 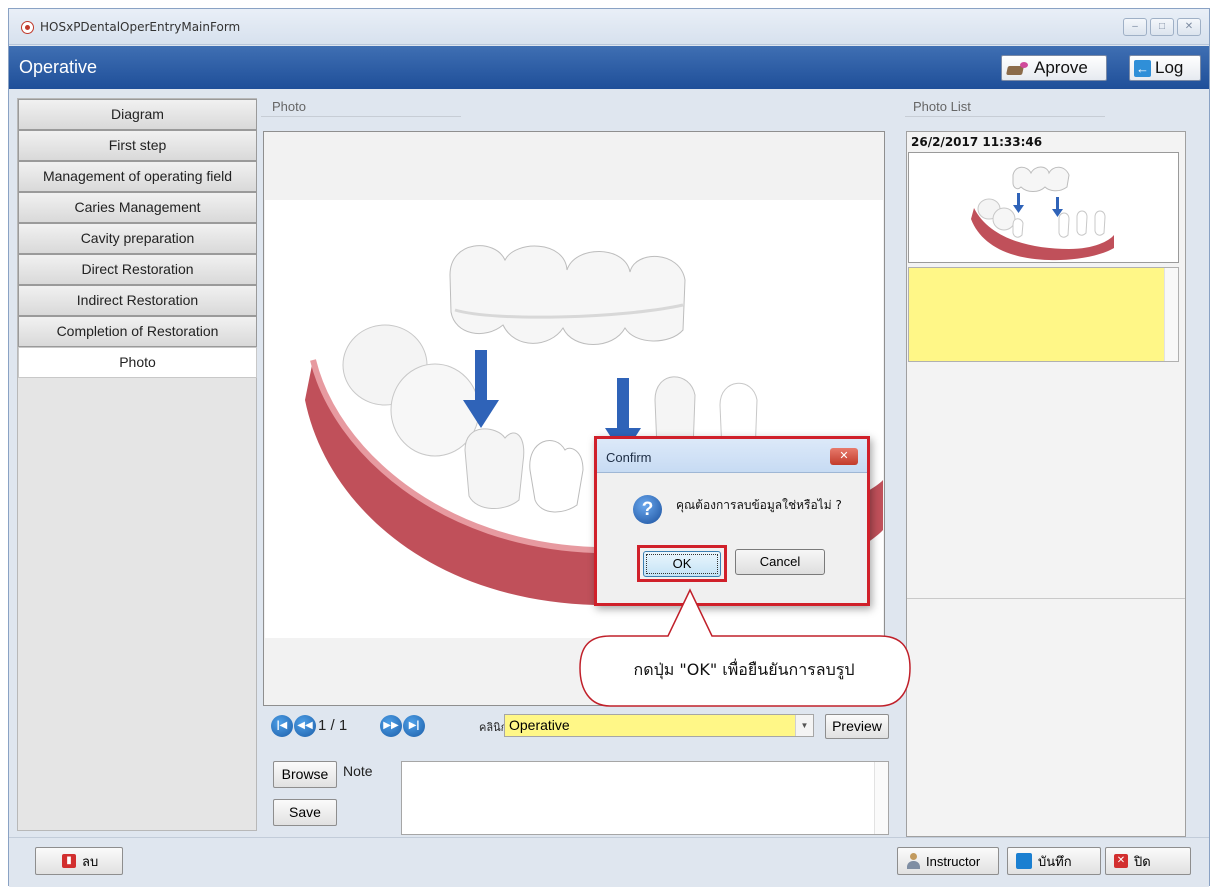 I want to click on list-divider, so click(x=1046, y=598).